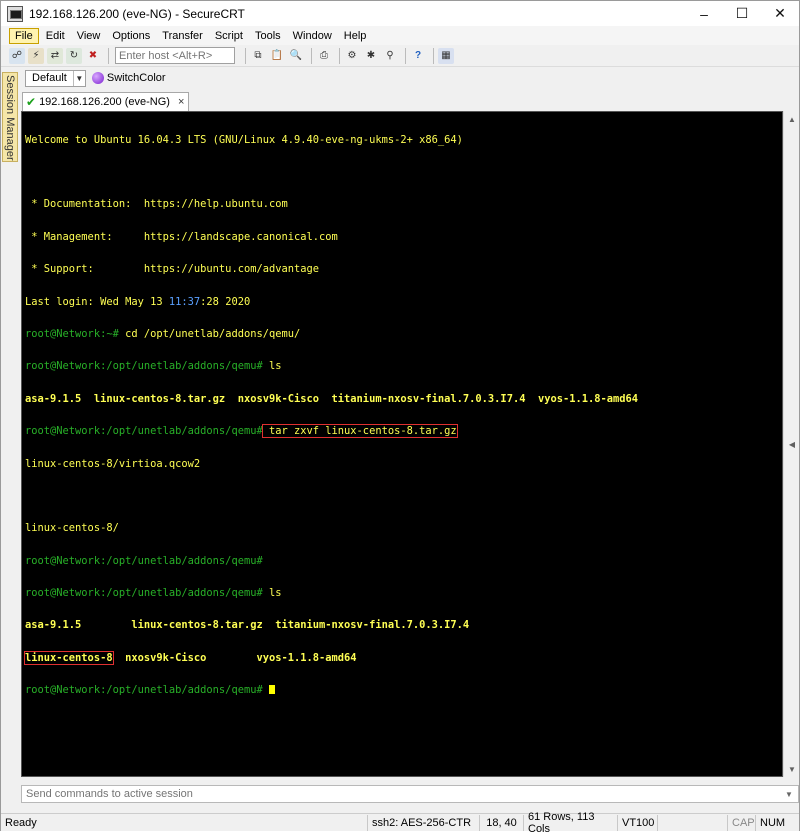  What do you see at coordinates (770, 822) in the screenshot?
I see `status-num-lock: NUM` at bounding box center [770, 822].